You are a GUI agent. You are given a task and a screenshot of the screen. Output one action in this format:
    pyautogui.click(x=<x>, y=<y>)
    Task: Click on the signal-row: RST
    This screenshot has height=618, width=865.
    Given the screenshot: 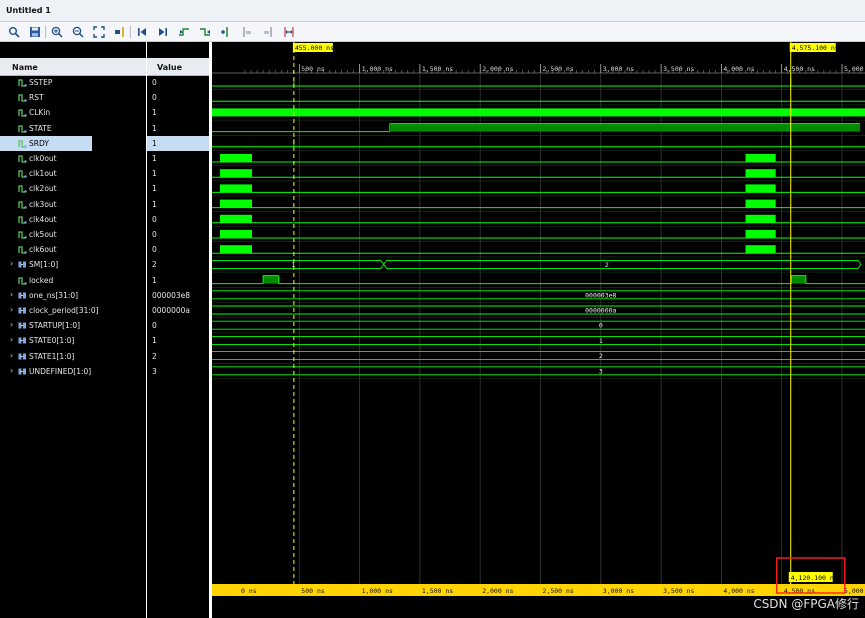 What is the action you would take?
    pyautogui.click(x=73, y=97)
    